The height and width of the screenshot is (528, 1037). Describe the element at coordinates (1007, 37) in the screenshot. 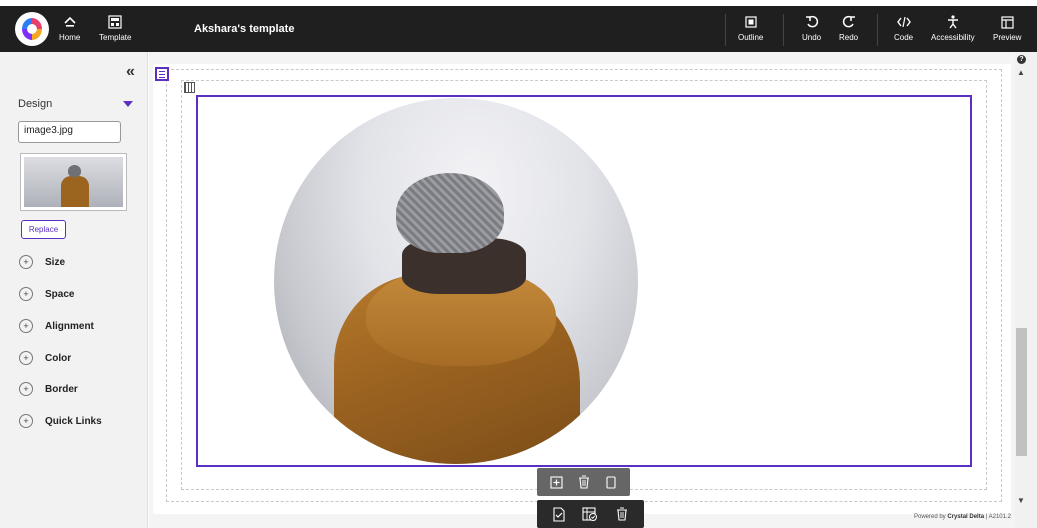

I see `preview-label: Preview` at that location.